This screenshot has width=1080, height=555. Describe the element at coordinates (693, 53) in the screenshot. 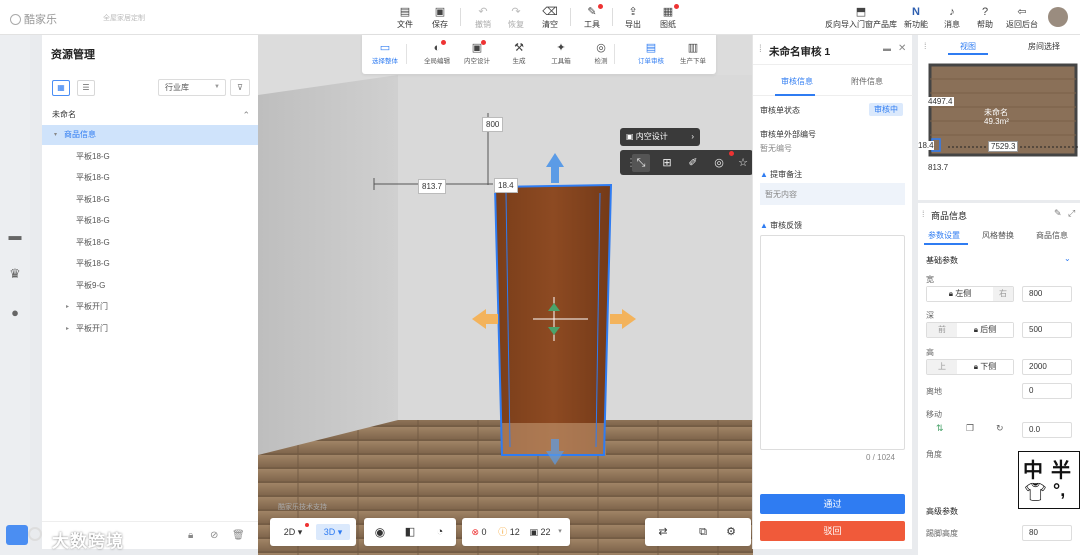

I see `production-order-button: ▥ 生产下单` at that location.